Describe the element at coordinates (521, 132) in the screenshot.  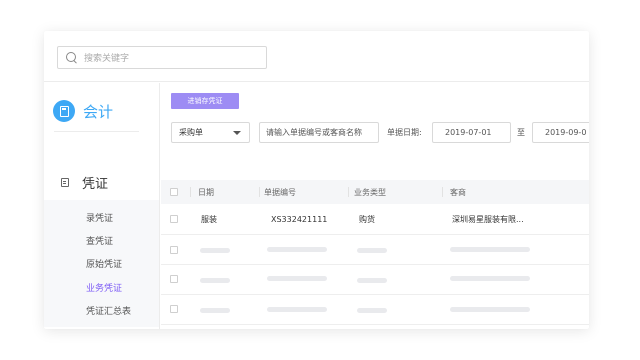
I see `to-label: 至` at that location.